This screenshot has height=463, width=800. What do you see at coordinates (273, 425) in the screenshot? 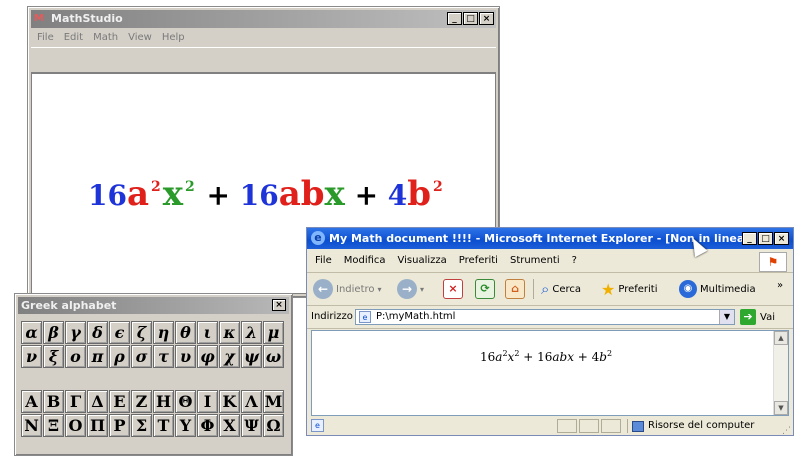
I see `greek-letter-button: Ω` at bounding box center [273, 425].